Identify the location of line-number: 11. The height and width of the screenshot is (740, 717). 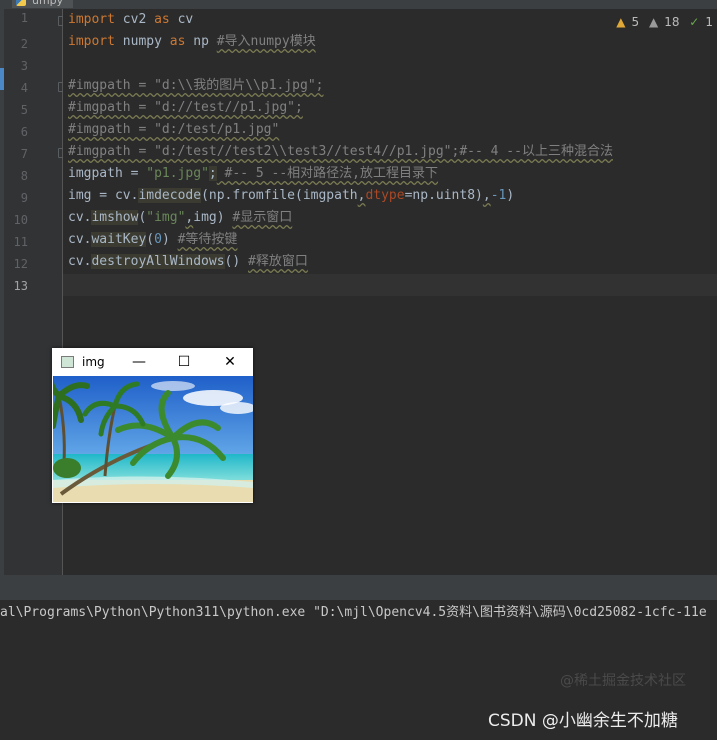
(20, 242).